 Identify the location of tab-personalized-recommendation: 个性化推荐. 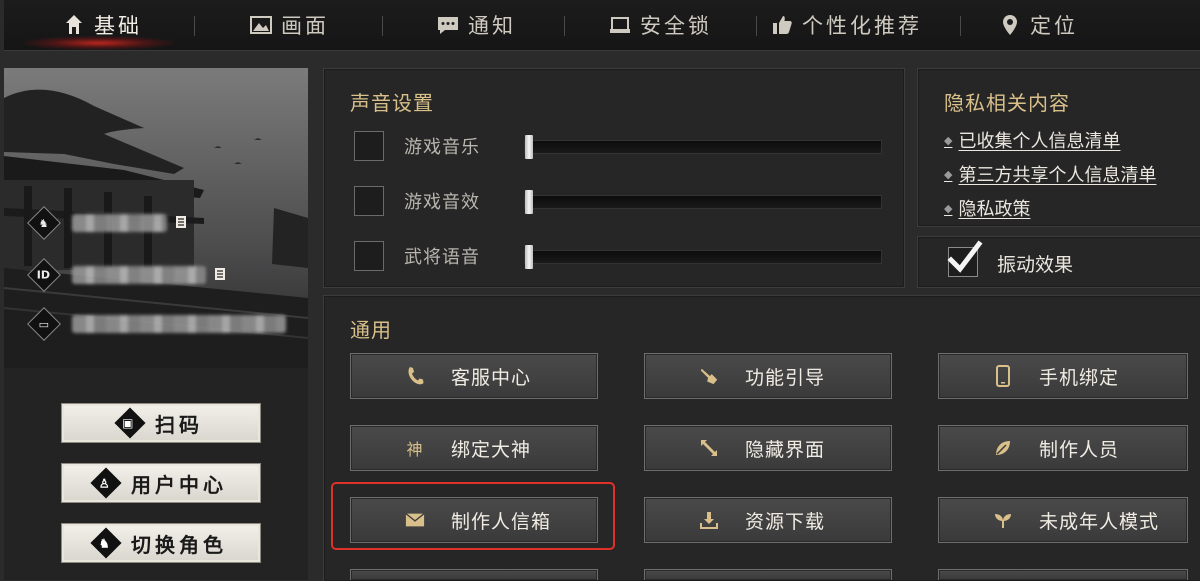
(846, 25).